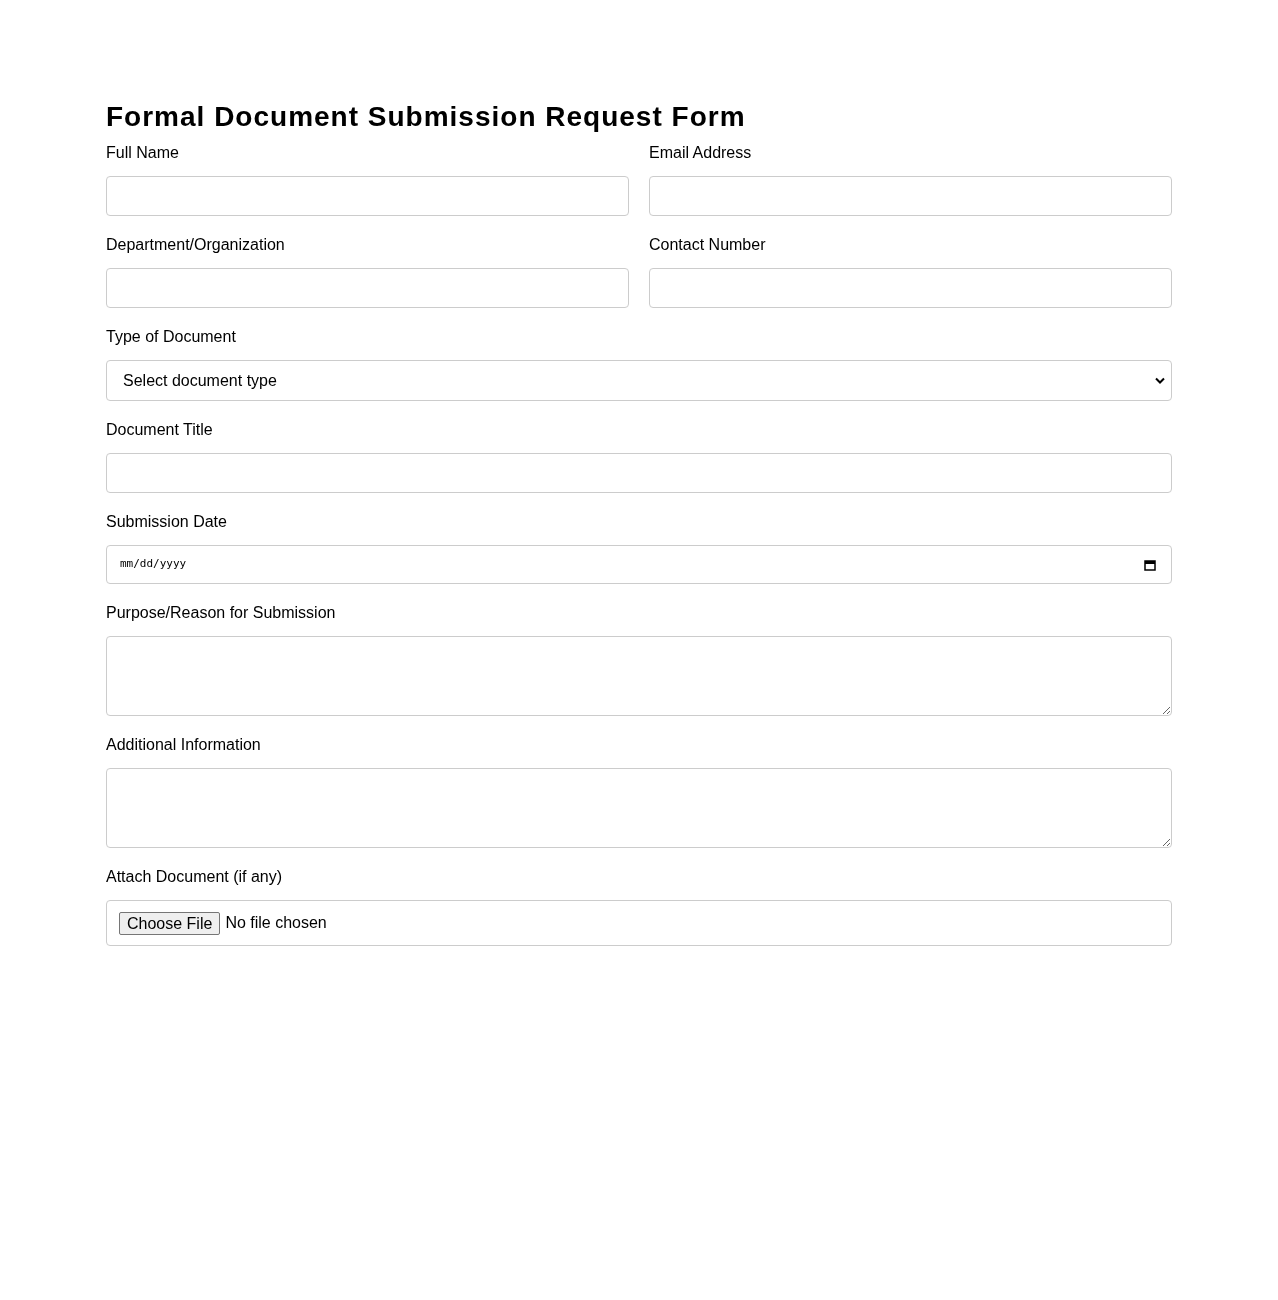 This screenshot has width=1278, height=1300. Describe the element at coordinates (170, 923) in the screenshot. I see `choose-file-button: Choose File` at that location.